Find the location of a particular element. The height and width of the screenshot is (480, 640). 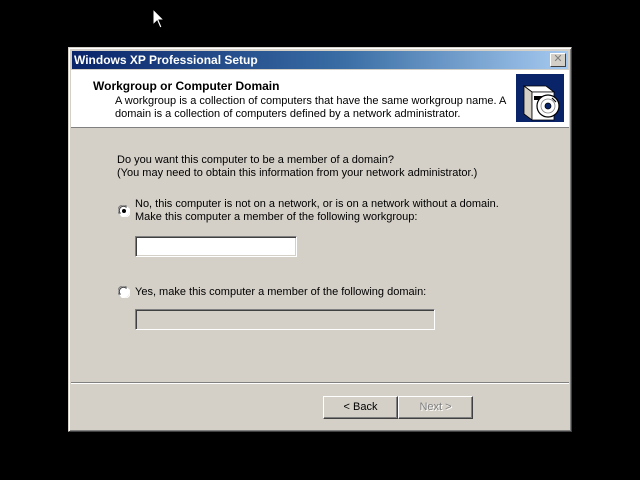

mouse-pointer-icon is located at coordinates (159, 18).